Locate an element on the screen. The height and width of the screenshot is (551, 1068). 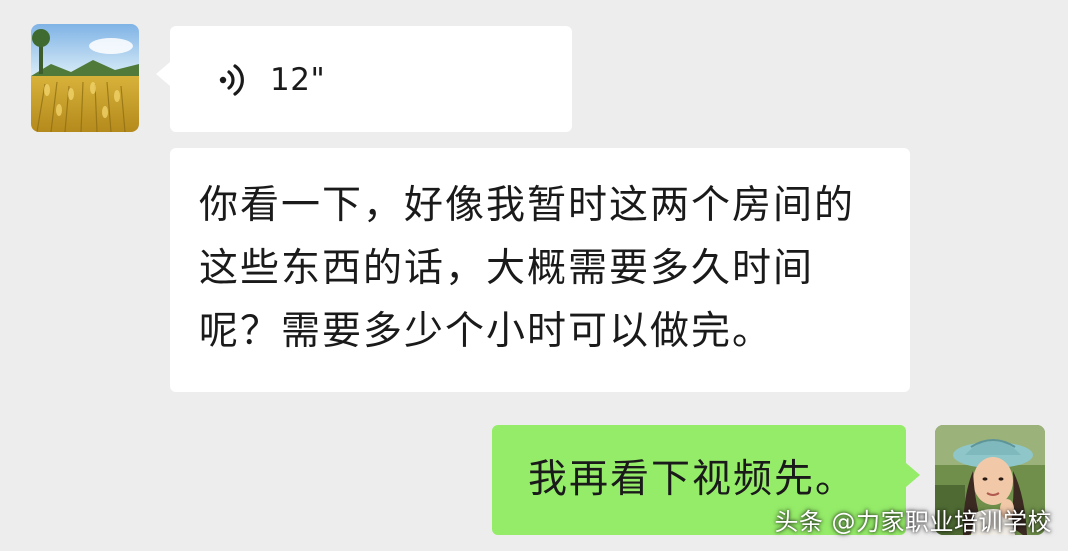
outgoing-message-text: 我再看下视频先。 is located at coordinates (692, 479).